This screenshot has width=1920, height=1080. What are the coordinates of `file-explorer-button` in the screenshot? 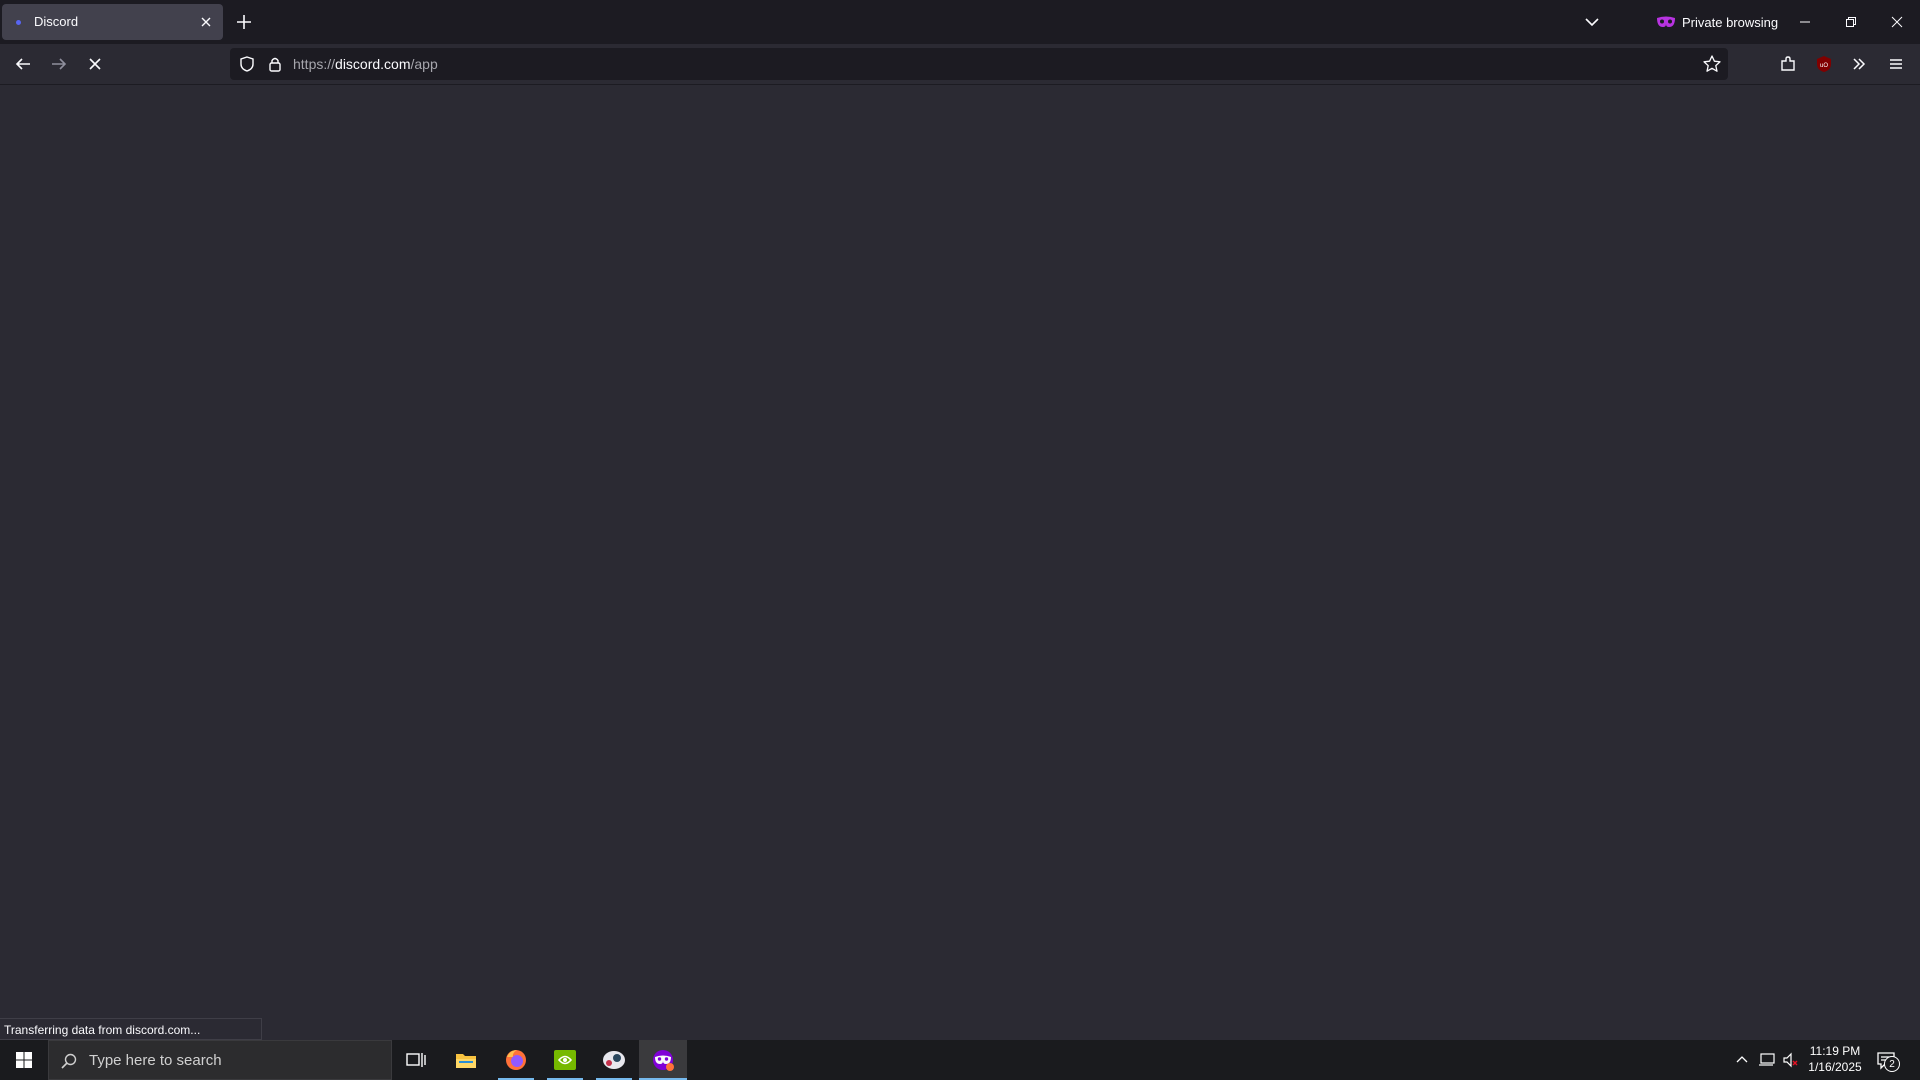 It's located at (466, 1060).